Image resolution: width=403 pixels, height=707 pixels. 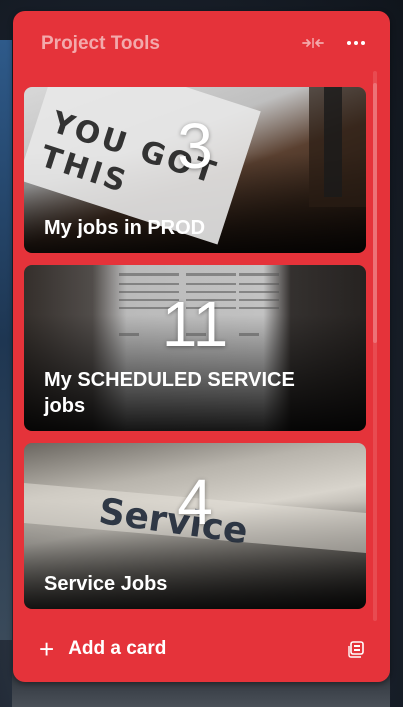 I want to click on list-actions-button, so click(x=356, y=43).